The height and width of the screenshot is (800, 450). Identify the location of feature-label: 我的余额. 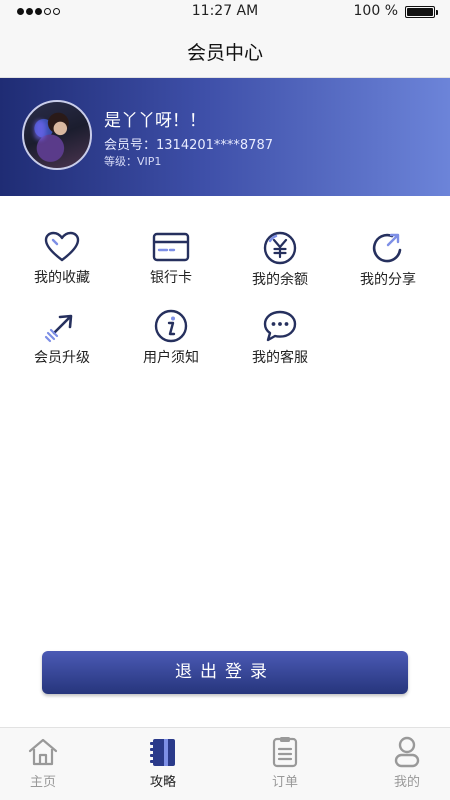
(280, 280).